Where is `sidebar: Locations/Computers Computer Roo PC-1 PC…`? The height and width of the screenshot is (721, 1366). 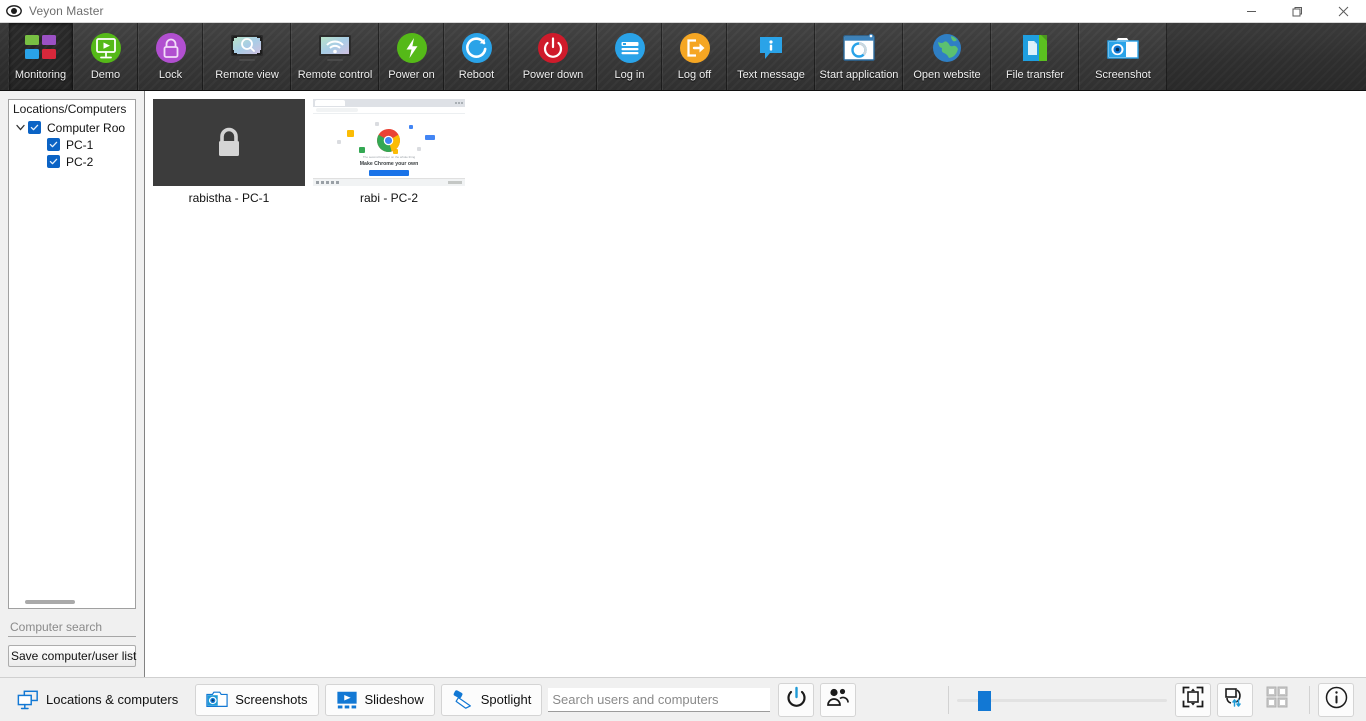 sidebar: Locations/Computers Computer Roo PC-1 PC… is located at coordinates (72, 384).